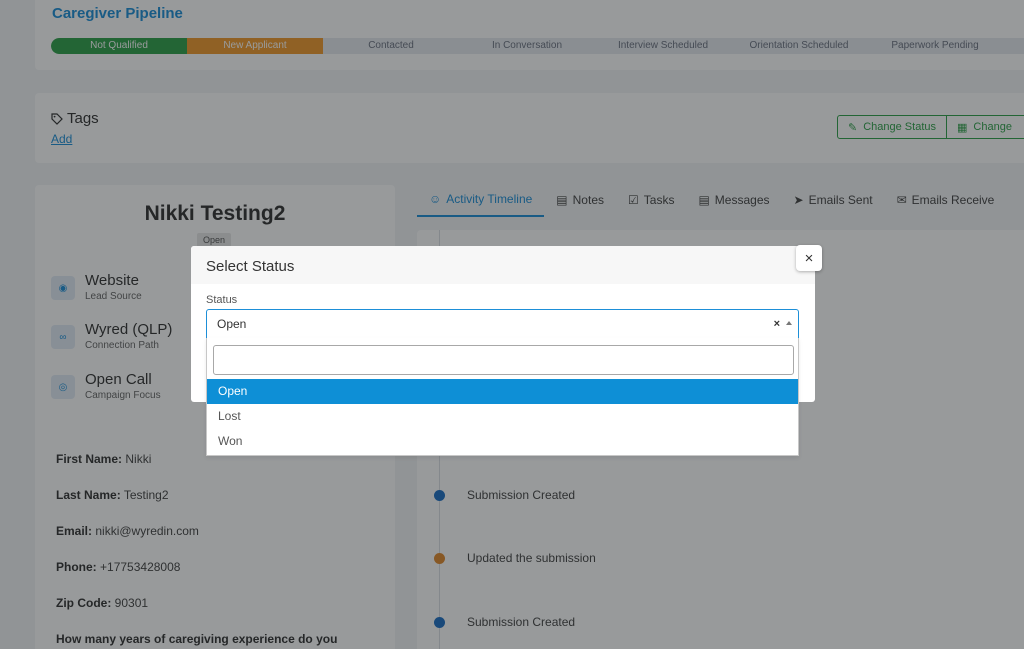  What do you see at coordinates (502, 391) in the screenshot?
I see `option-open: Open` at bounding box center [502, 391].